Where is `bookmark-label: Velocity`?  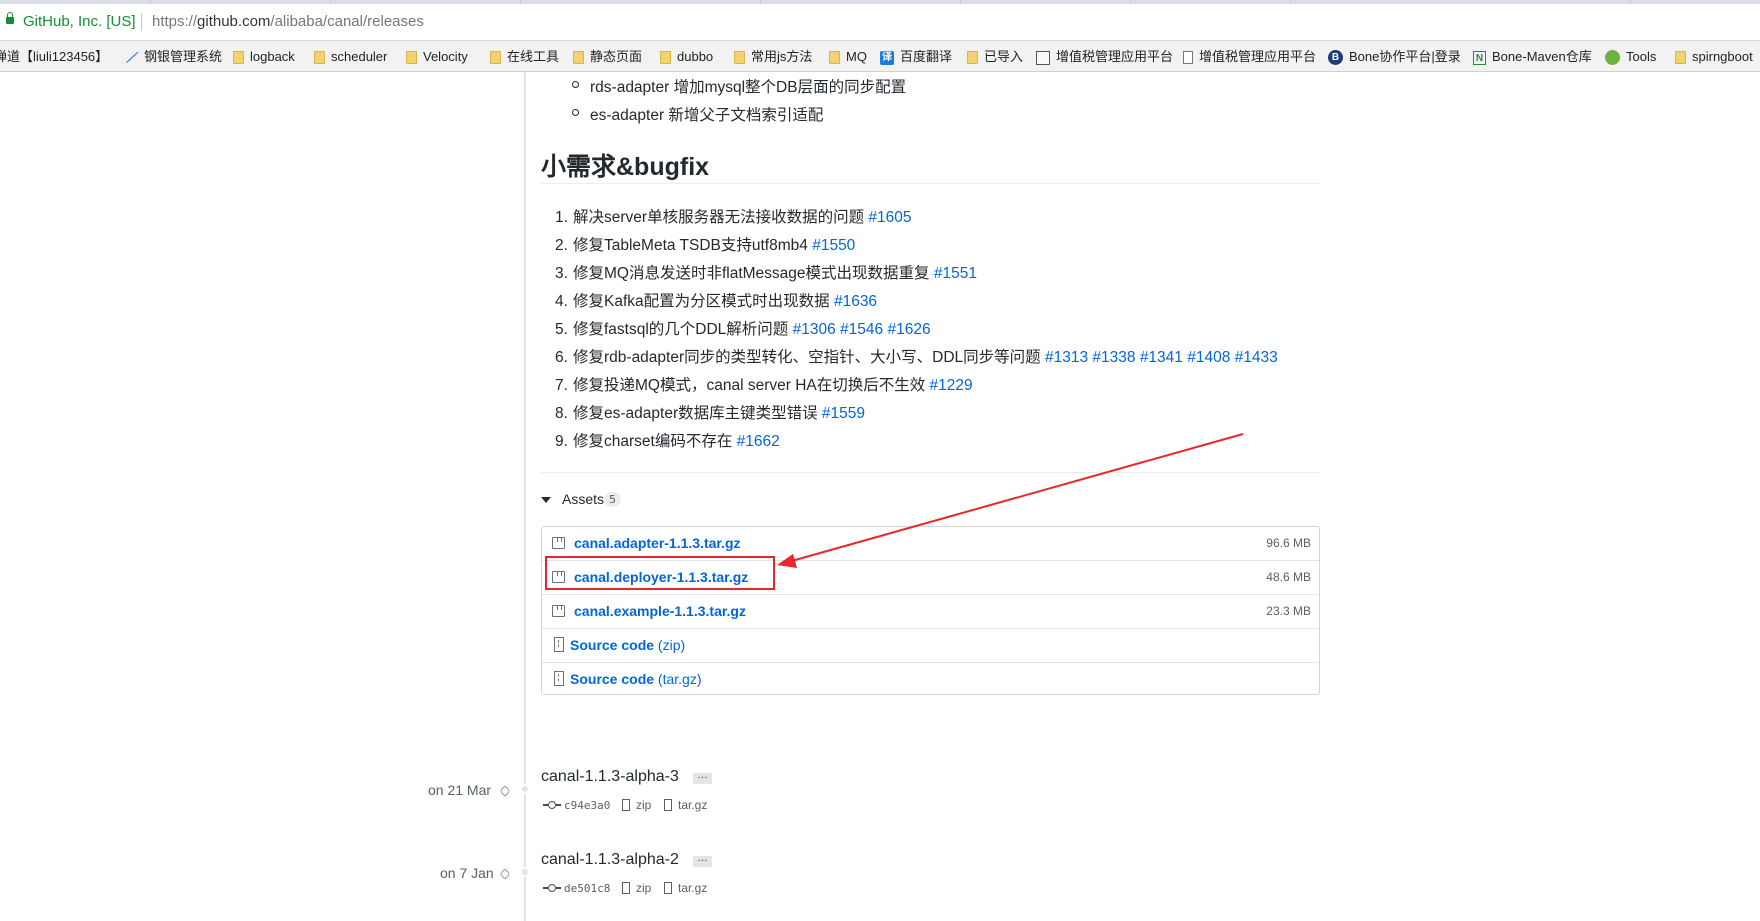
bookmark-label: Velocity is located at coordinates (445, 56).